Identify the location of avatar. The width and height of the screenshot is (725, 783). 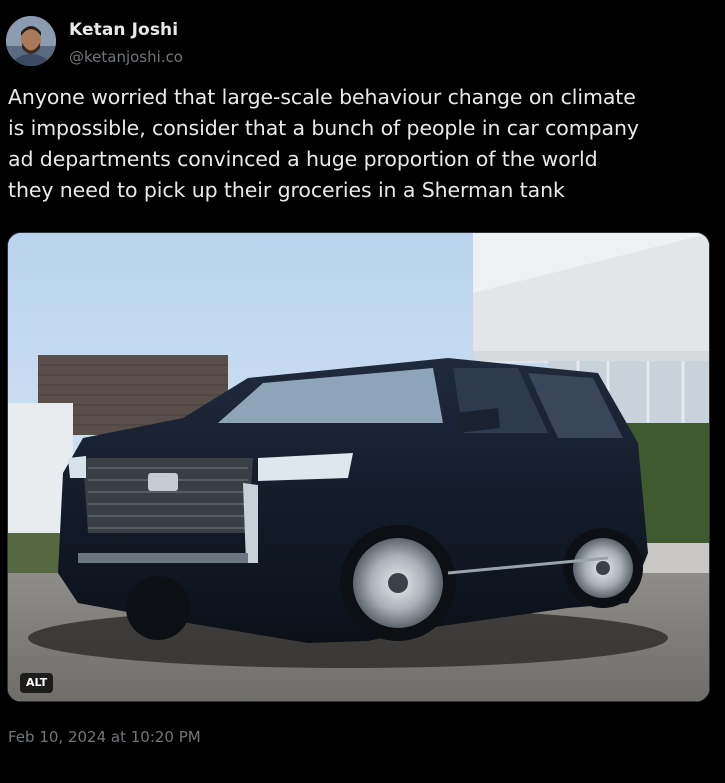
(31, 41).